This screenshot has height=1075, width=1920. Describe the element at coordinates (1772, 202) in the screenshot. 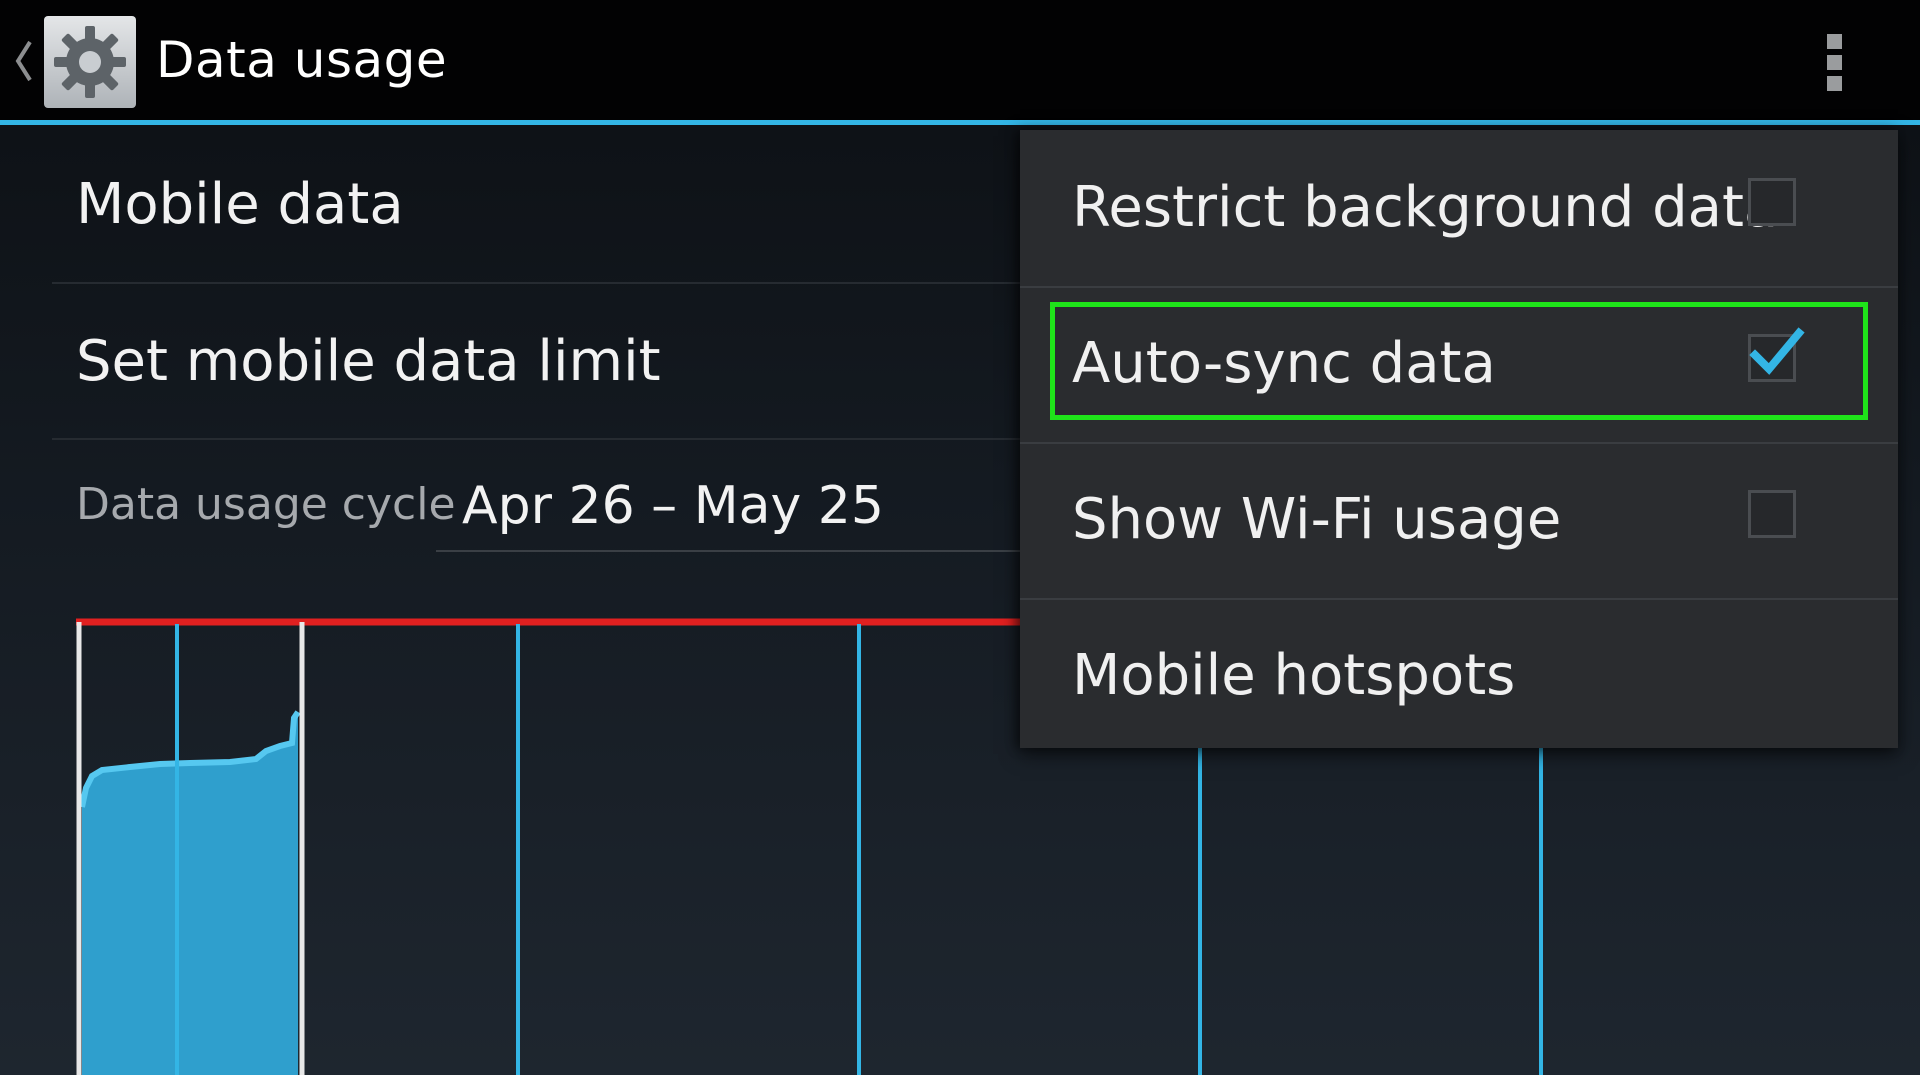

I see `restrict-background-data-checkbox` at that location.